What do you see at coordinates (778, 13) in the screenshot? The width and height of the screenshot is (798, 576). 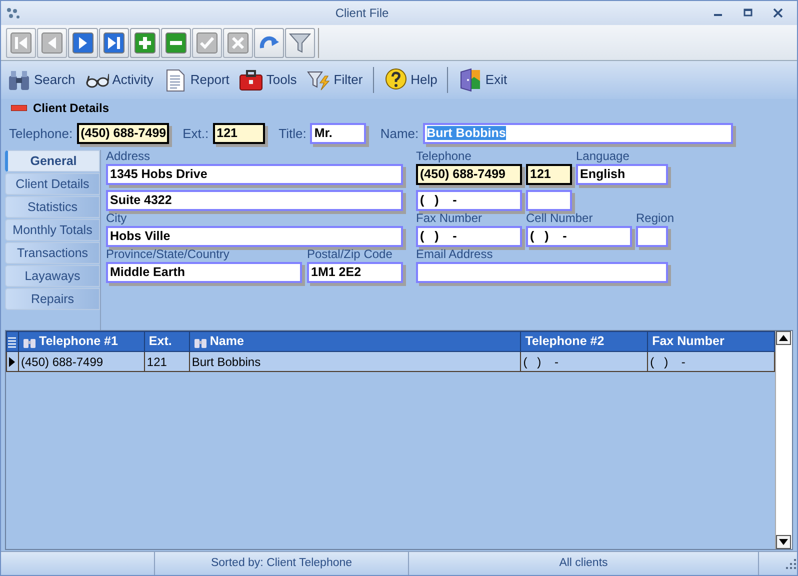 I see `close-icon` at bounding box center [778, 13].